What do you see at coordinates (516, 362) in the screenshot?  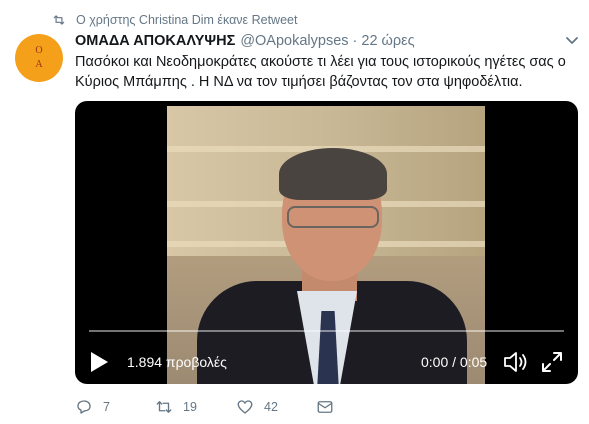 I see `volume-icon` at bounding box center [516, 362].